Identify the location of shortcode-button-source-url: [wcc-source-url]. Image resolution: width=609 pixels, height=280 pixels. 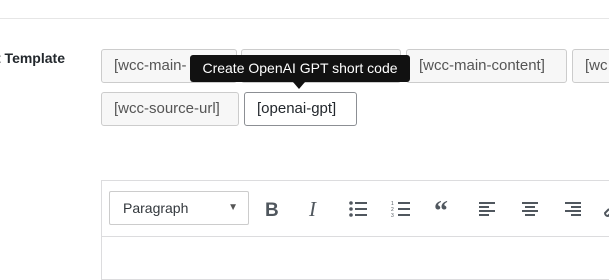
(170, 109).